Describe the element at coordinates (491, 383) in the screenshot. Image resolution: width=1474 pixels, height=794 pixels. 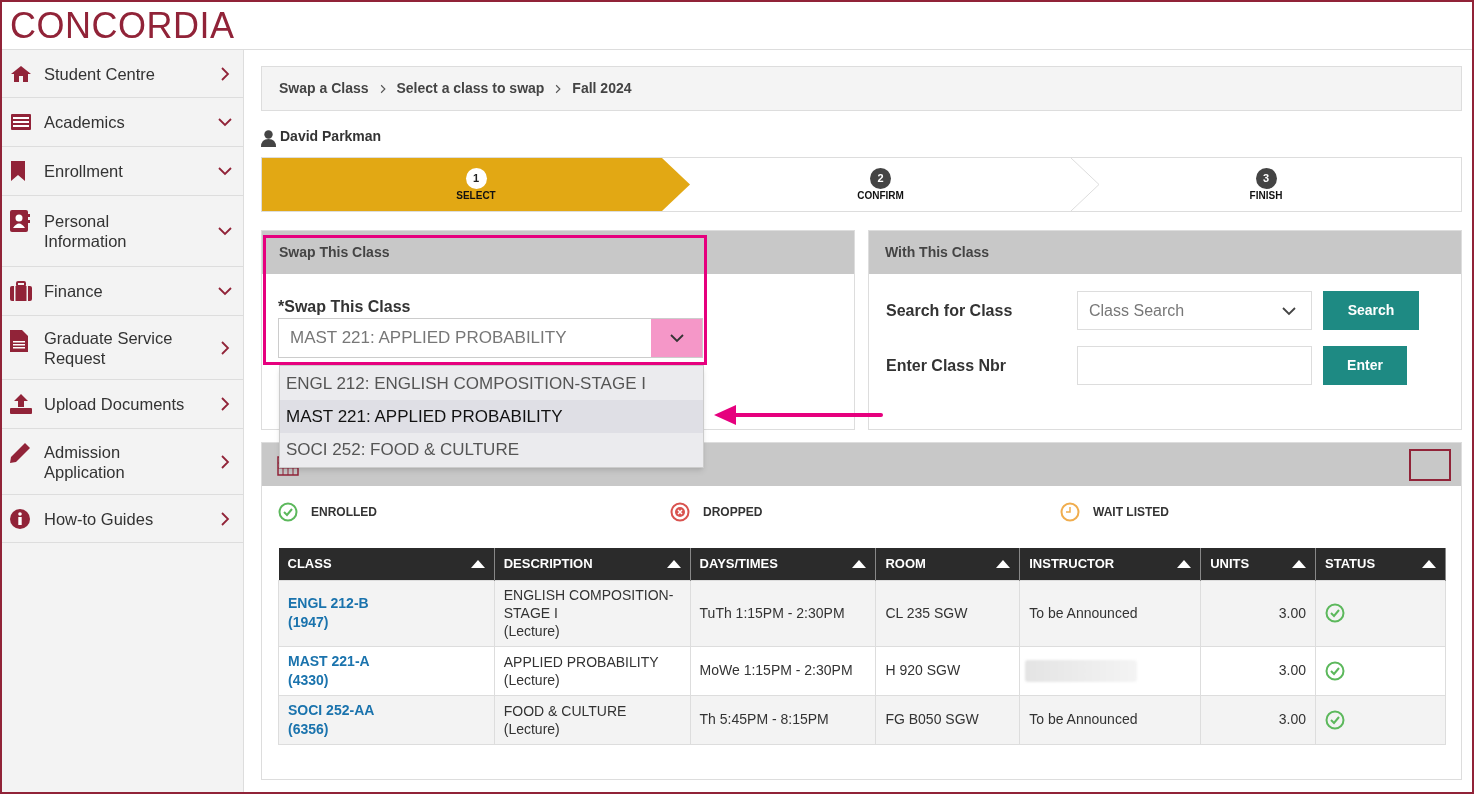
I see `dropdown-option: ENGL 212: ENGLISH COMPOSITION-STAGE I` at that location.